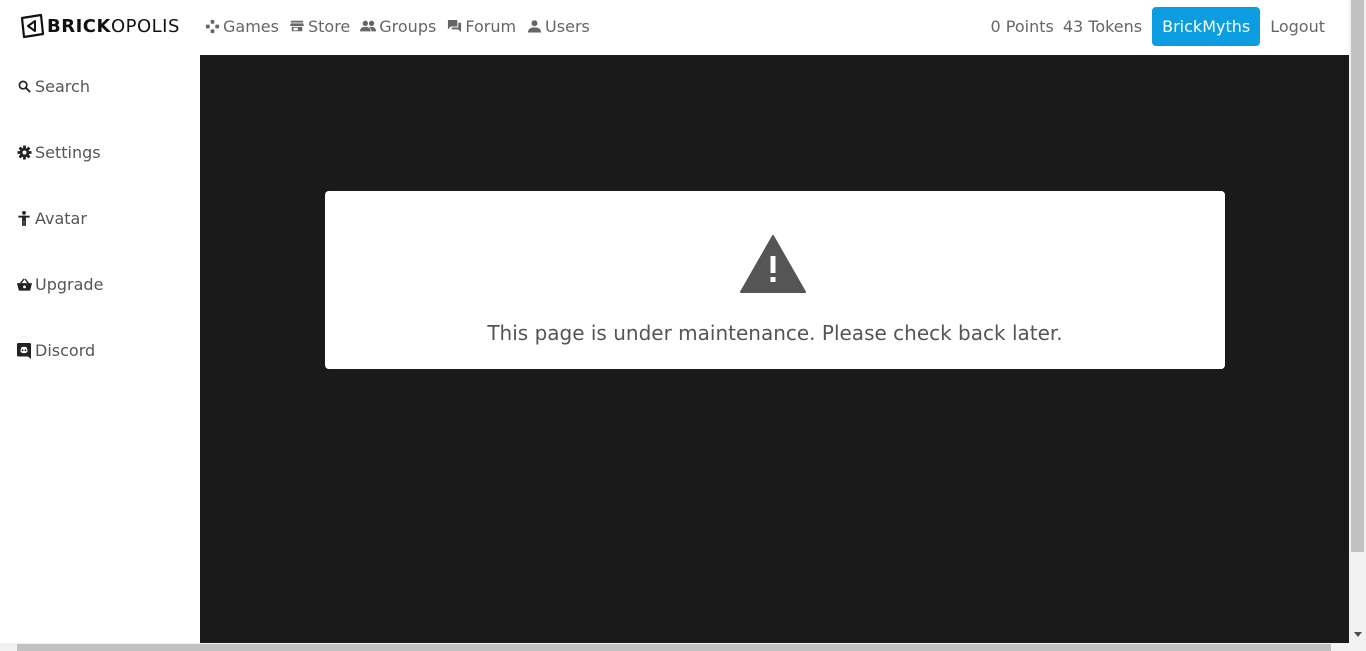 This screenshot has width=1366, height=651. I want to click on gamepad-icon, so click(212, 26).